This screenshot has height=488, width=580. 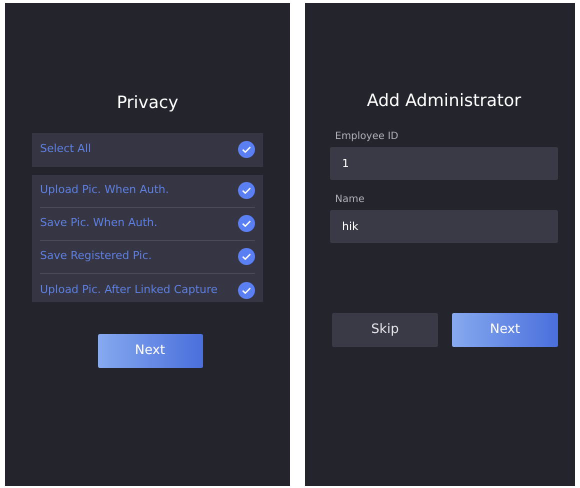 I want to click on option-label: Upload Pic. When Auth., so click(x=104, y=190).